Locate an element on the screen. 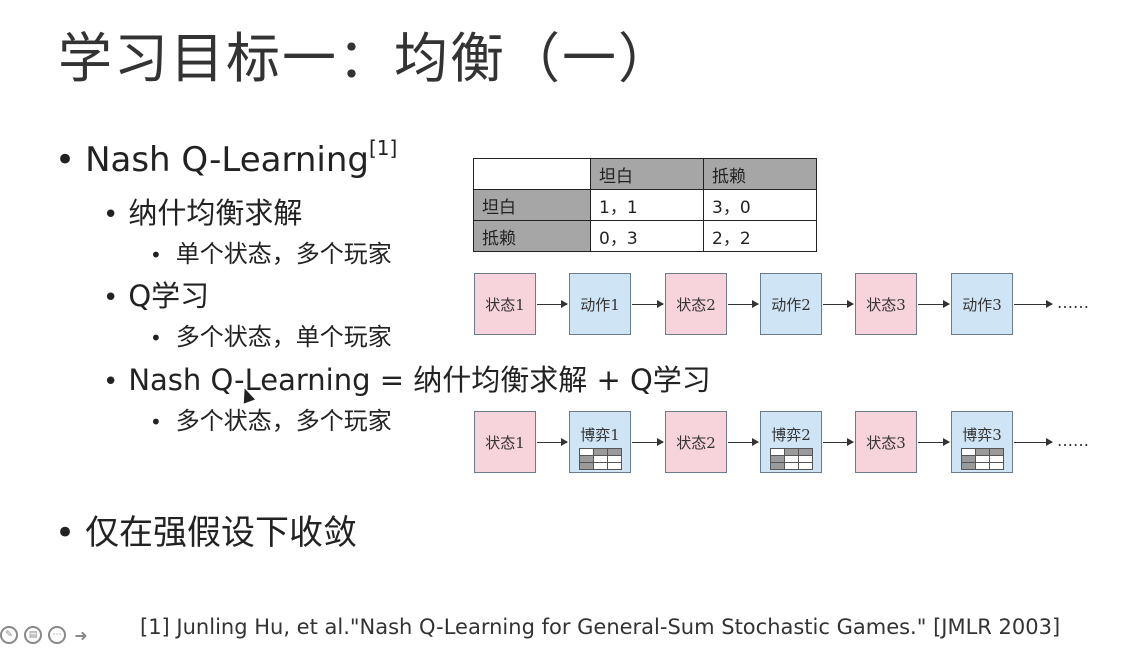  payoff-cell: 0，3 is located at coordinates (647, 236).